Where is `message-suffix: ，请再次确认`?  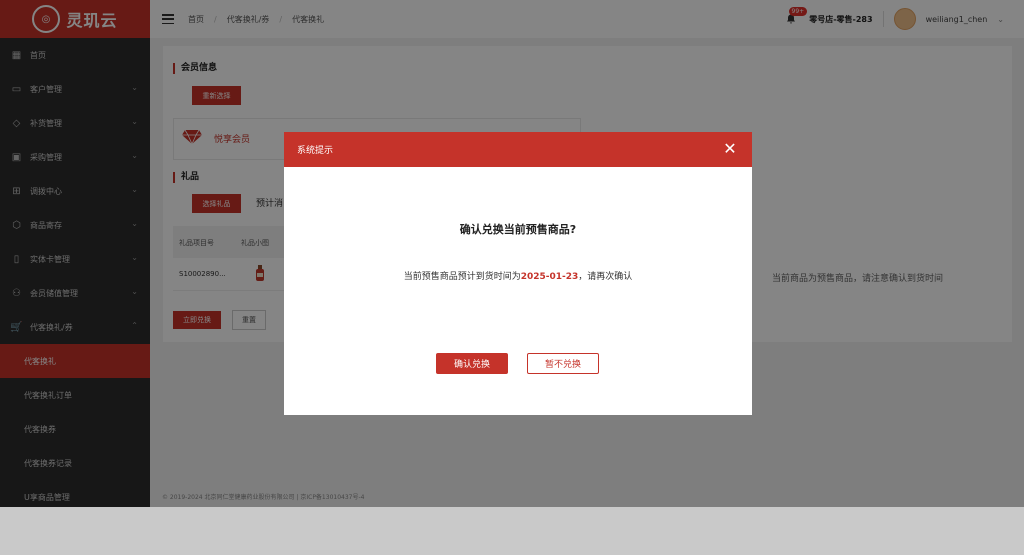
message-suffix: ，请再次确认 is located at coordinates (605, 277).